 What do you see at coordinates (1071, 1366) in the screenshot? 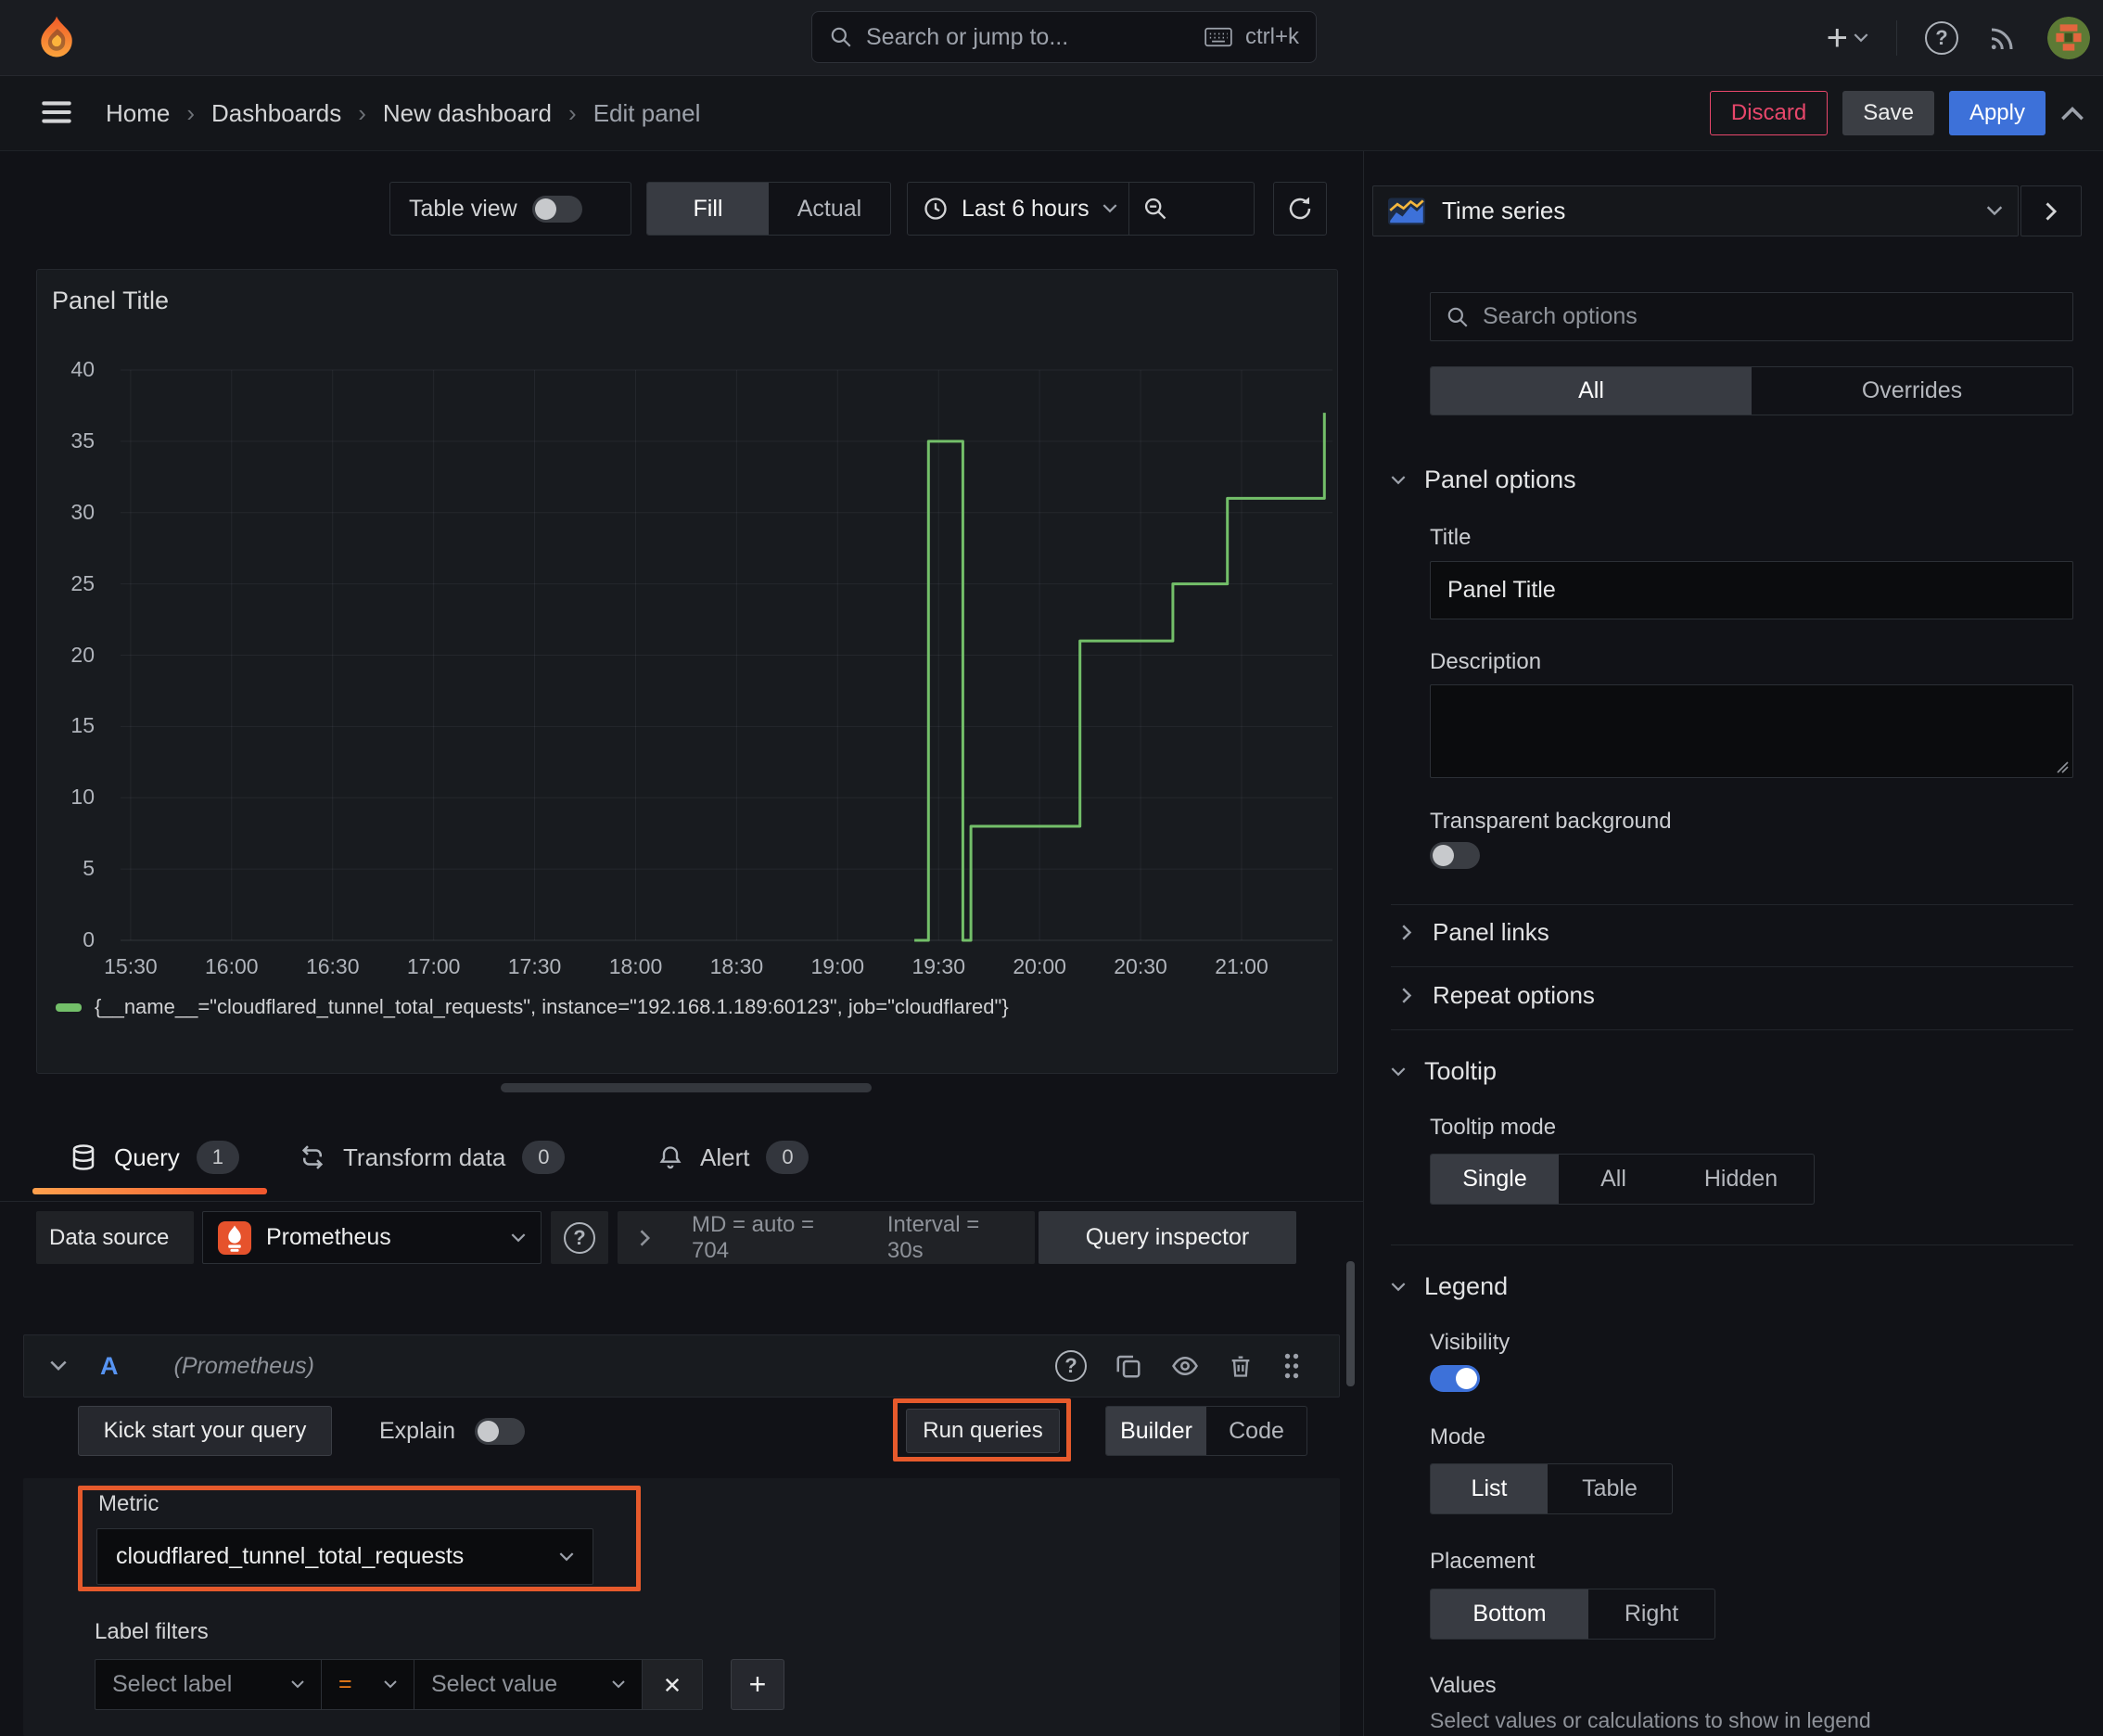
I see `query-help-button: ?` at bounding box center [1071, 1366].